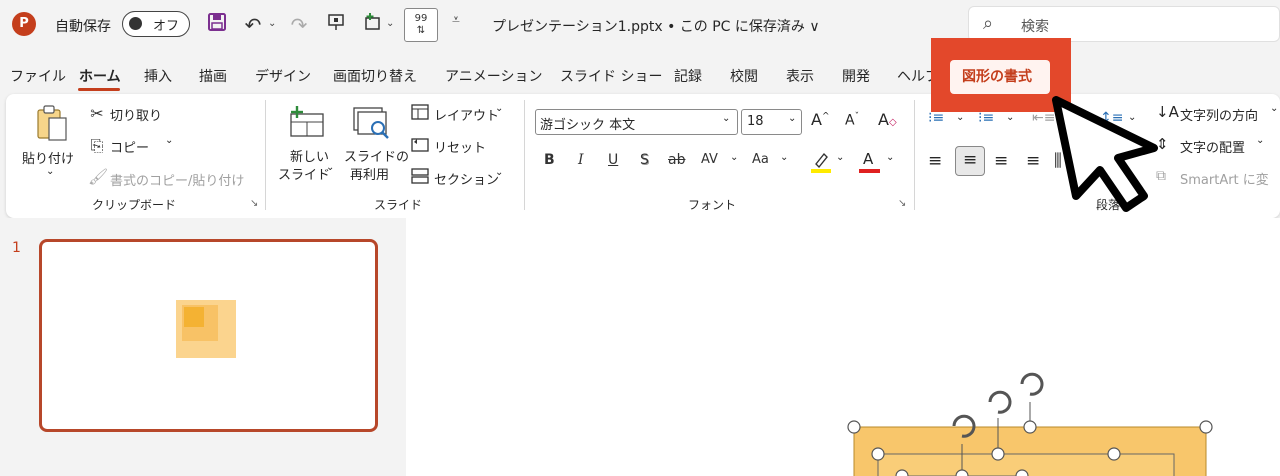 This screenshot has height=476, width=1280. I want to click on strikethrough-button: ab, so click(676, 160).